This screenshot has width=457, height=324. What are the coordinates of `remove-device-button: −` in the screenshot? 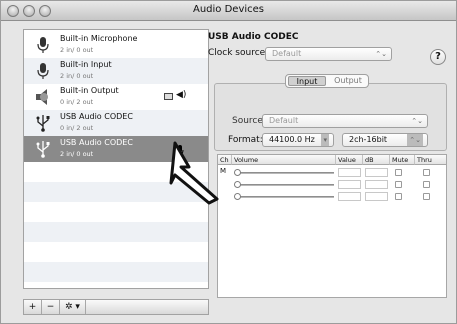 It's located at (51, 307).